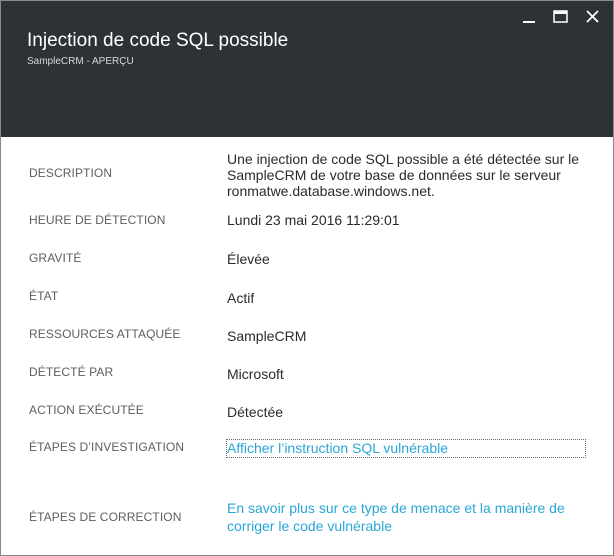 Image resolution: width=614 pixels, height=556 pixels. I want to click on action-taken-label: ACTION EXÉCUTÉE, so click(86, 410).